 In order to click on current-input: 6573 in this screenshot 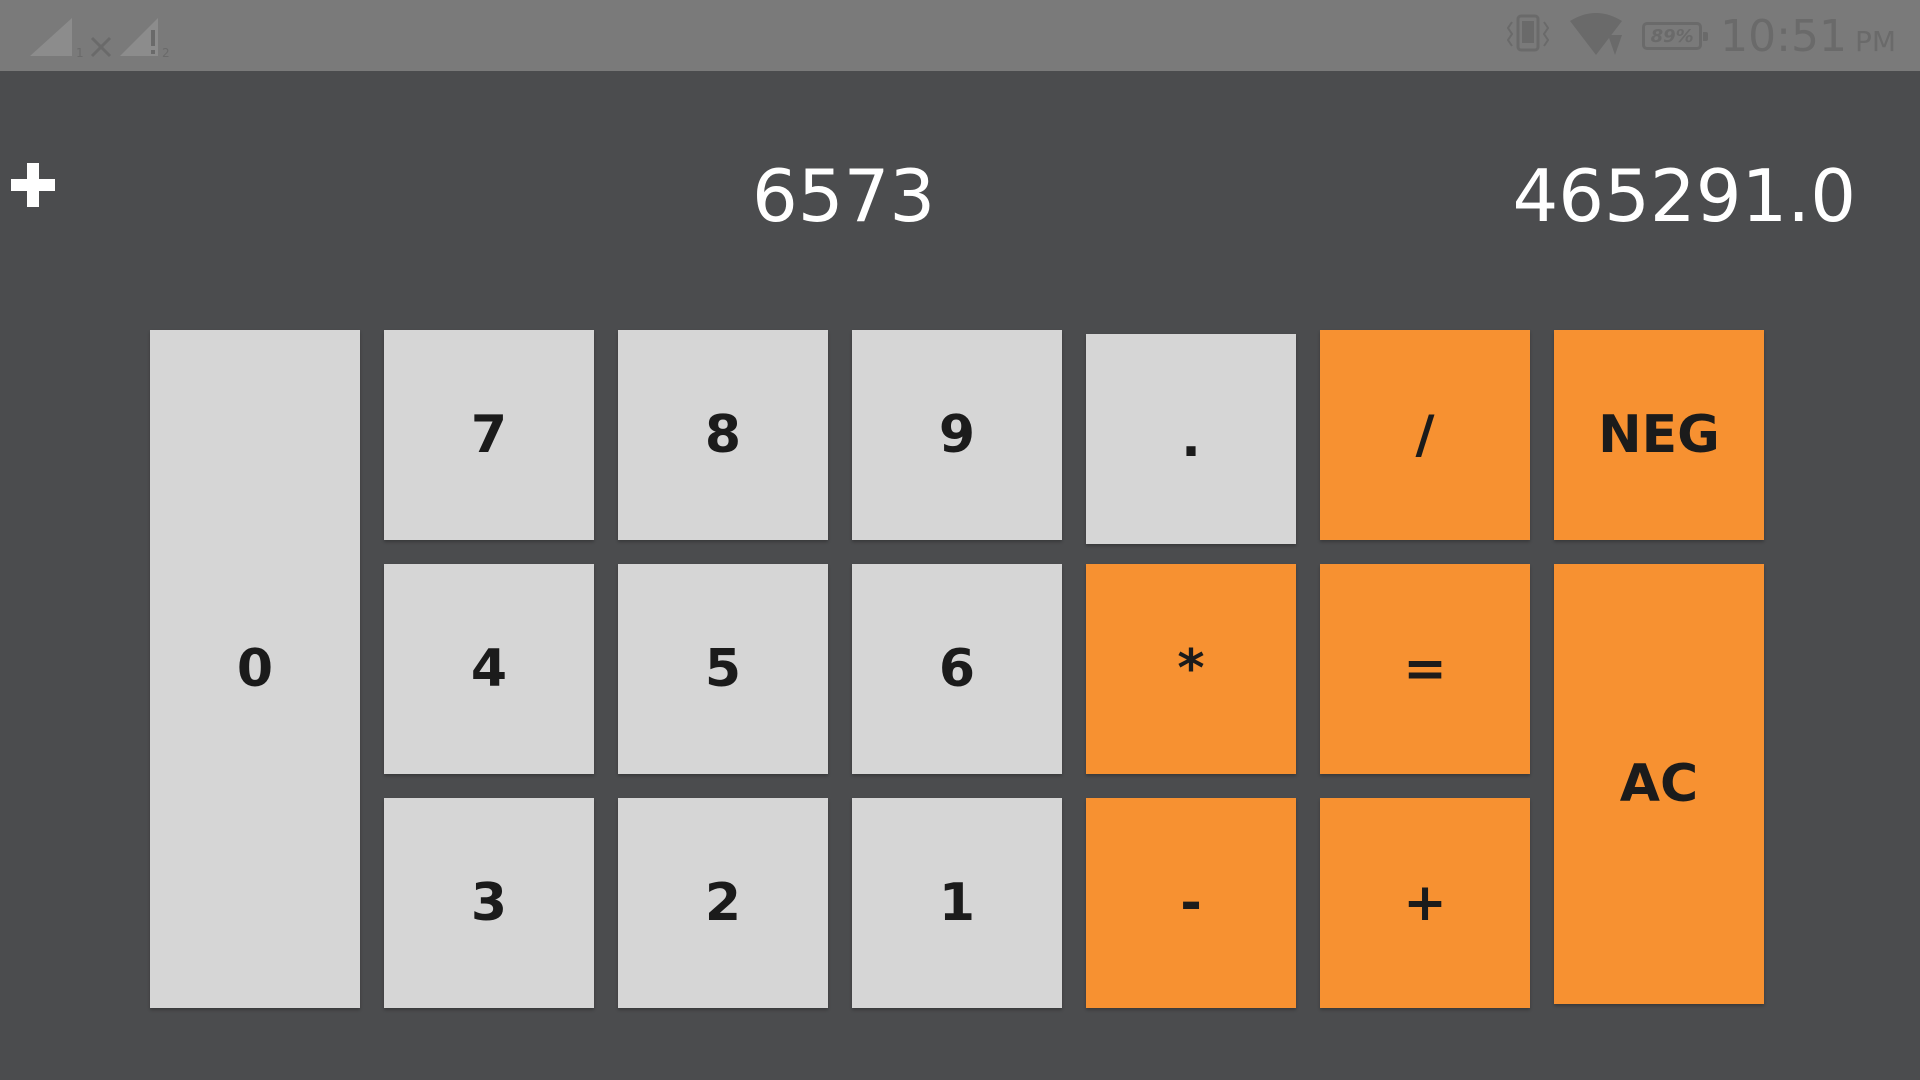, I will do `click(844, 196)`.